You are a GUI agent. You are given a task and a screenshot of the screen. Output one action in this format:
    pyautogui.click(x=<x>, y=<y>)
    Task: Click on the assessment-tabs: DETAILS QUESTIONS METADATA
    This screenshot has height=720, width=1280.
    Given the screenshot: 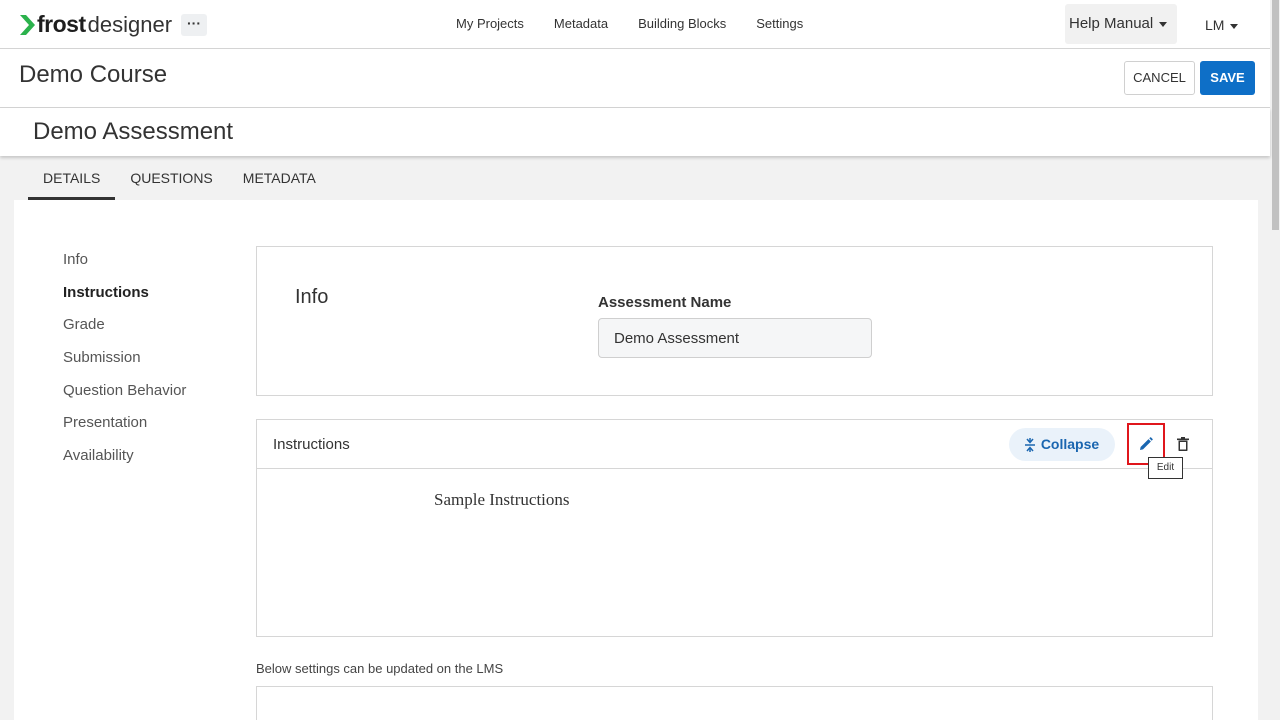 What is the action you would take?
    pyautogui.click(x=179, y=178)
    